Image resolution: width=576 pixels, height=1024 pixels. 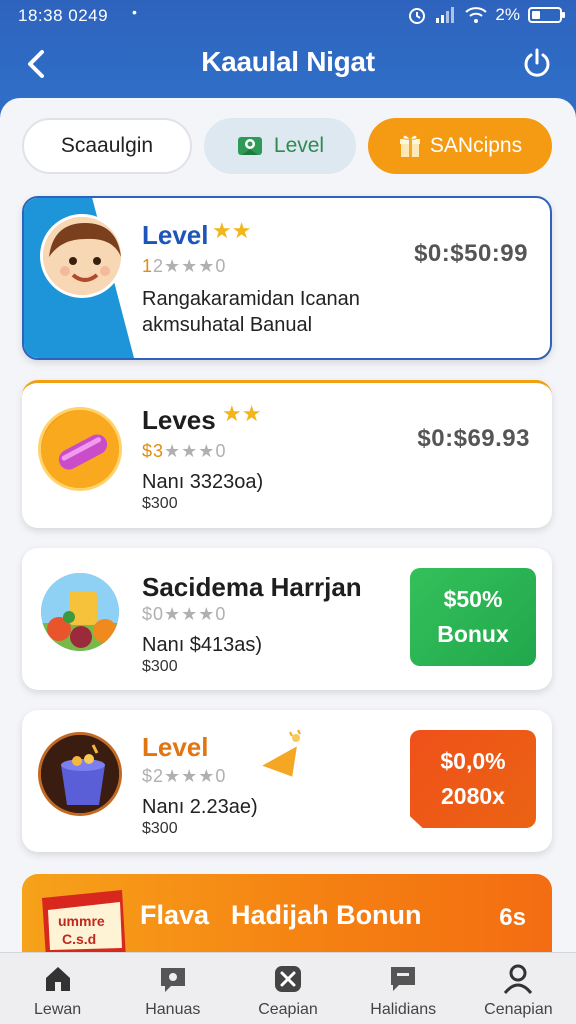 I want to click on card-title: Sacidema Harrjan, so click(x=252, y=587).